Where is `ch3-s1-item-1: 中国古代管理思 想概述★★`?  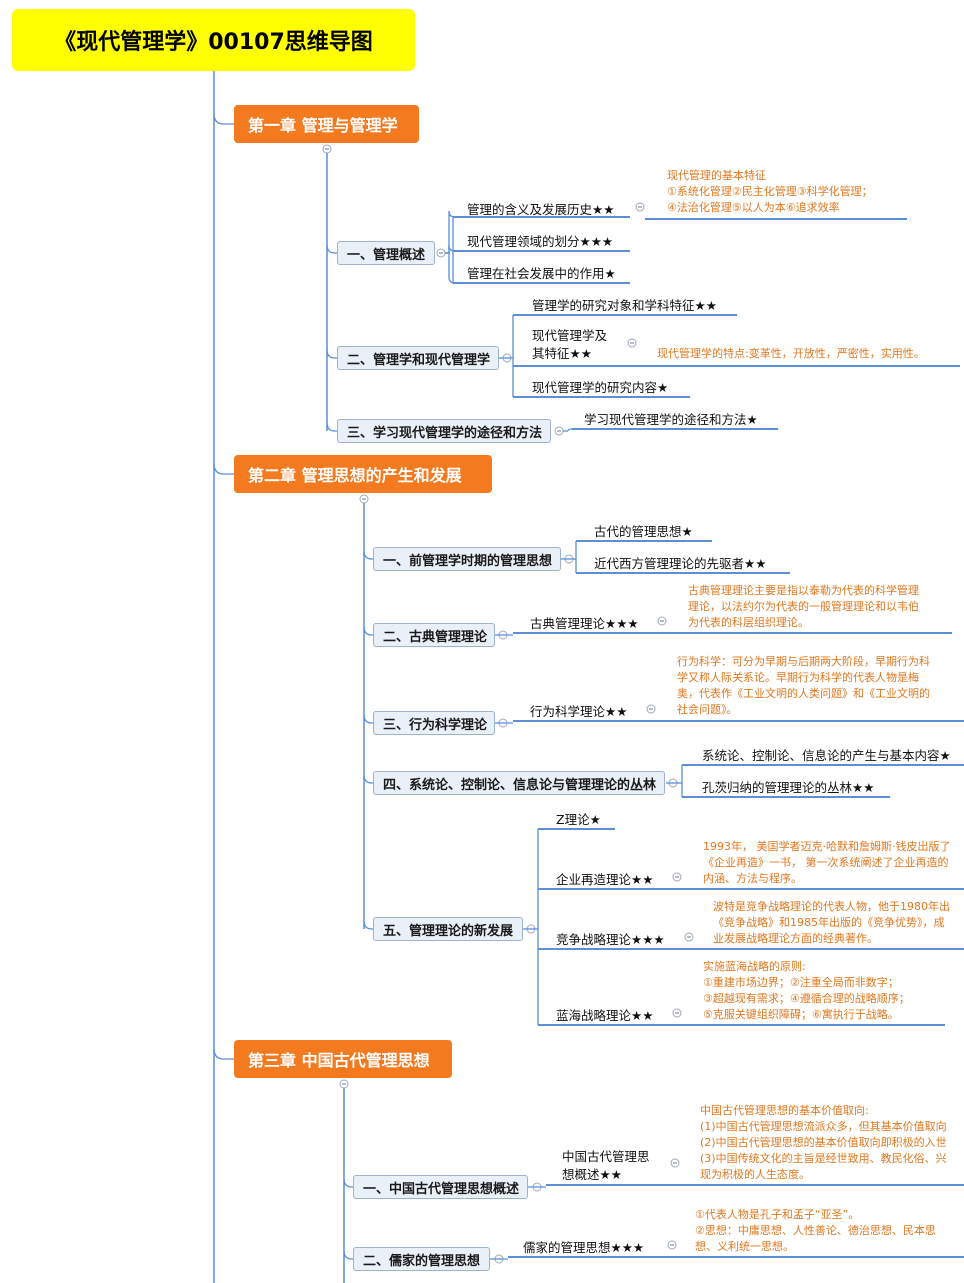
ch3-s1-item-1: 中国古代管理思 想概述★★ is located at coordinates (606, 1167).